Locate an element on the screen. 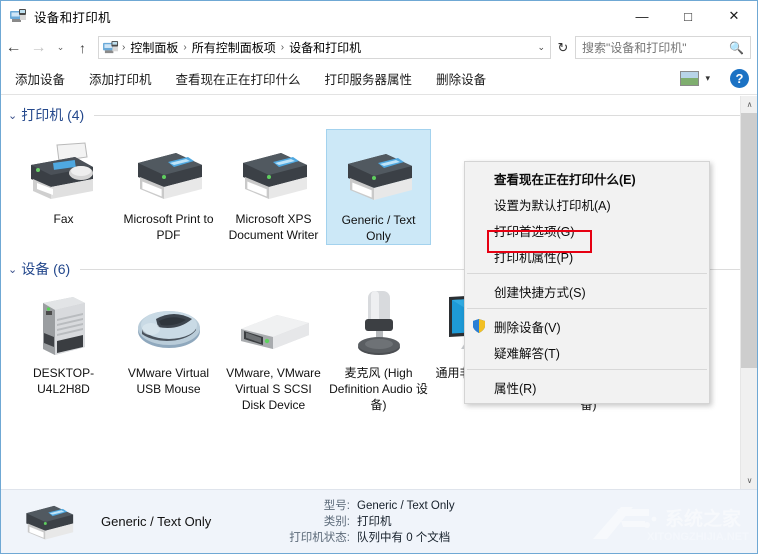 The height and width of the screenshot is (554, 758). address-dropdown-icon: ⌄ is located at coordinates (541, 47).